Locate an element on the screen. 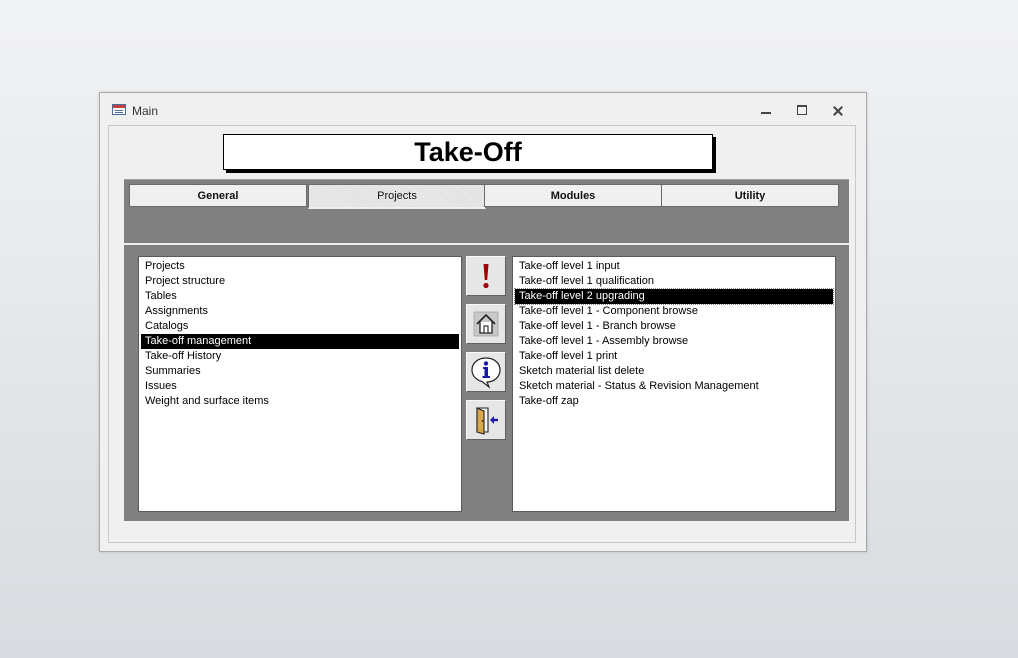 The width and height of the screenshot is (1018, 658). list-item: Assignments is located at coordinates (300, 311).